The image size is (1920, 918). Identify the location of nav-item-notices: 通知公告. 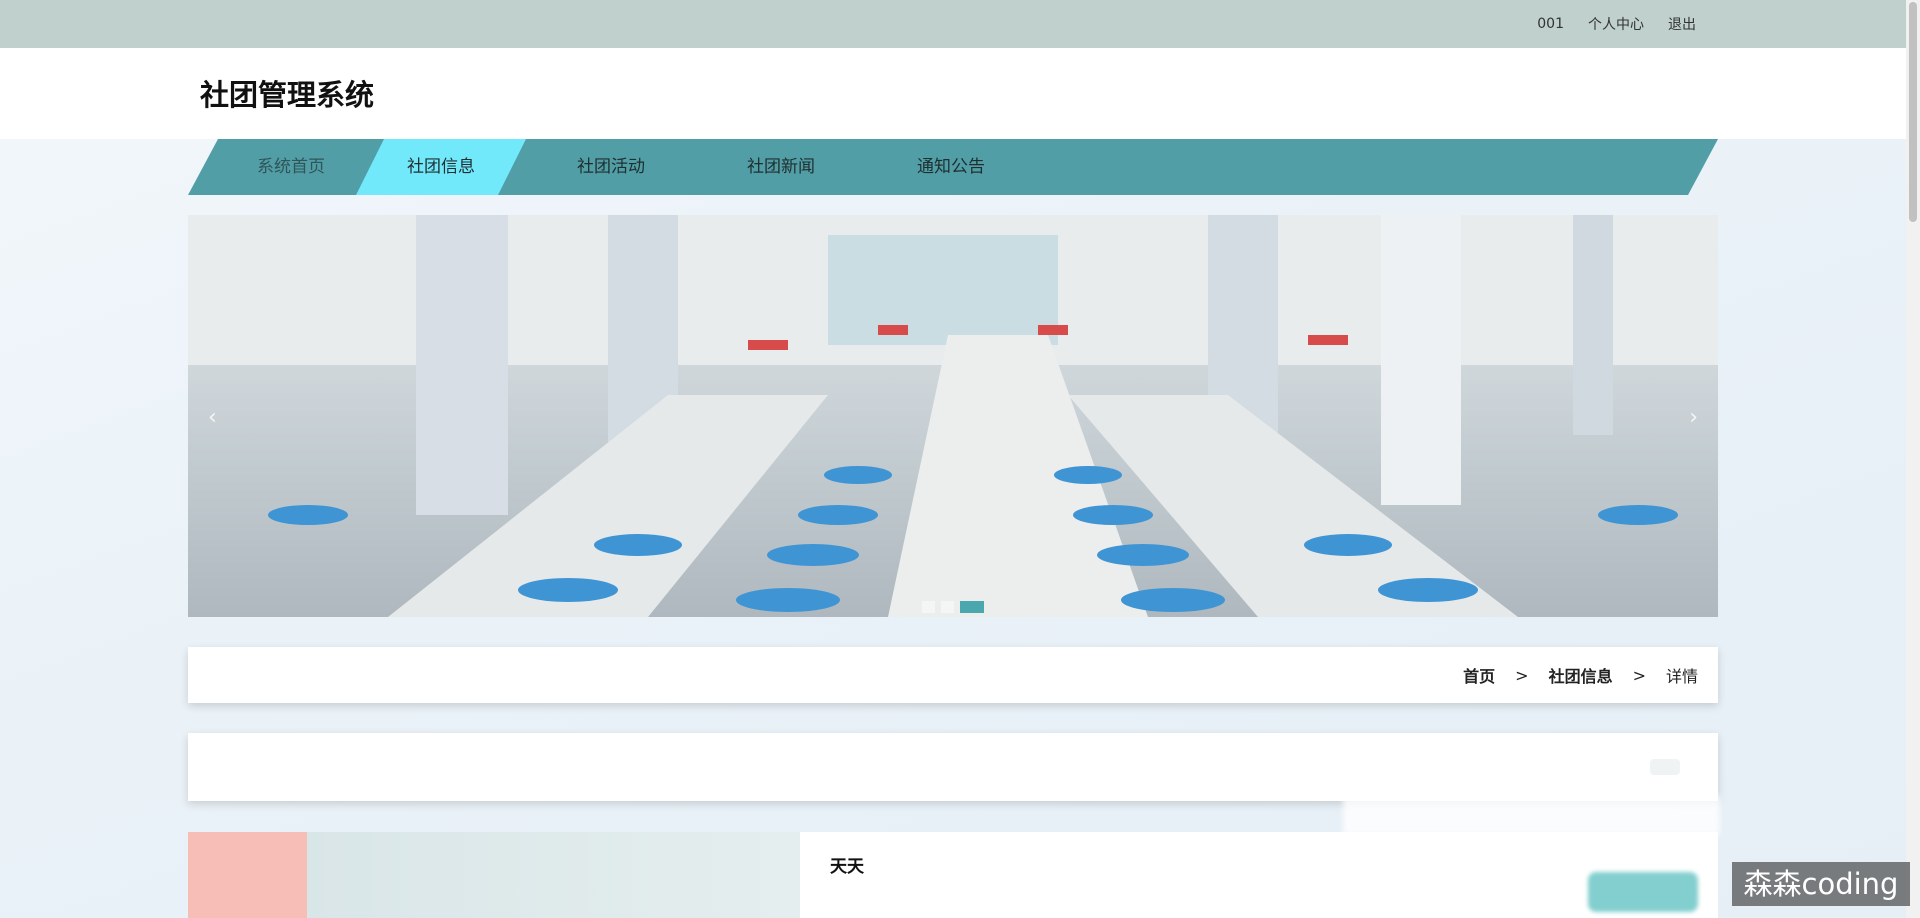
(951, 167).